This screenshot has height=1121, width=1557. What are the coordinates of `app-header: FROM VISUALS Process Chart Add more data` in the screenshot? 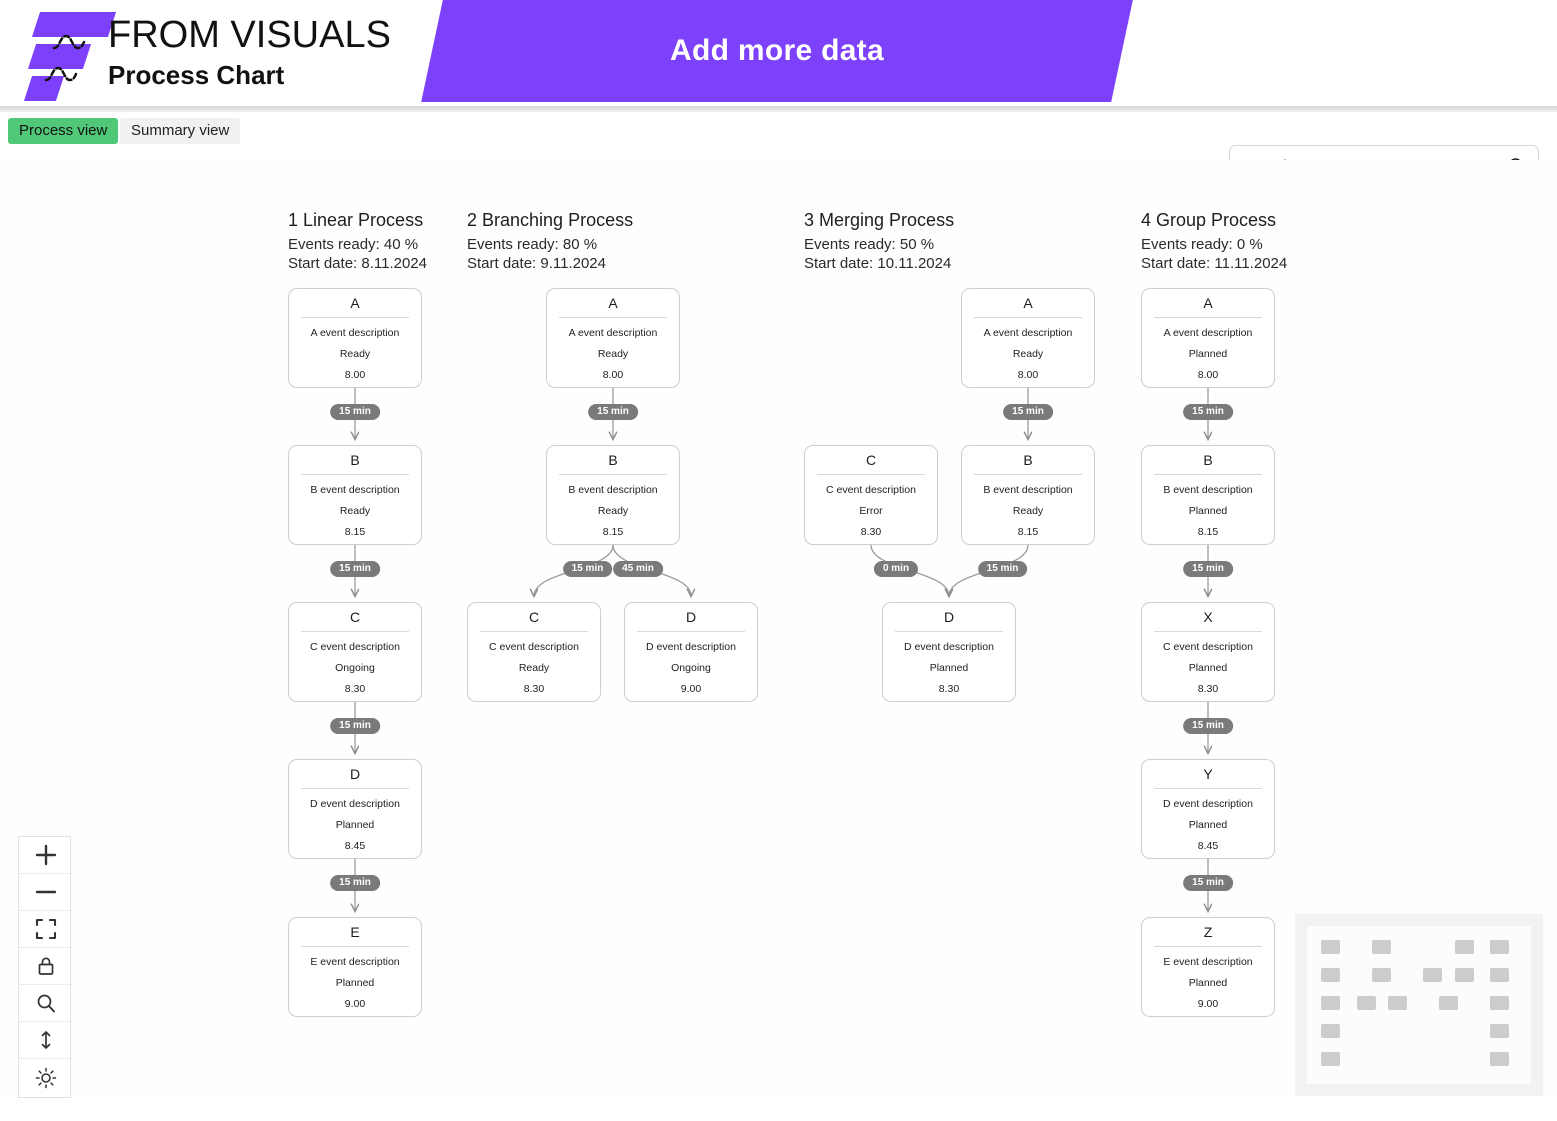 It's located at (778, 53).